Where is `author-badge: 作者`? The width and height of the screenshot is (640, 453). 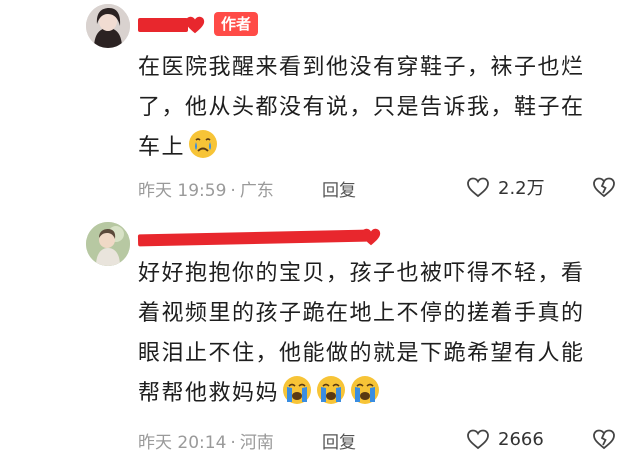 author-badge: 作者 is located at coordinates (236, 24).